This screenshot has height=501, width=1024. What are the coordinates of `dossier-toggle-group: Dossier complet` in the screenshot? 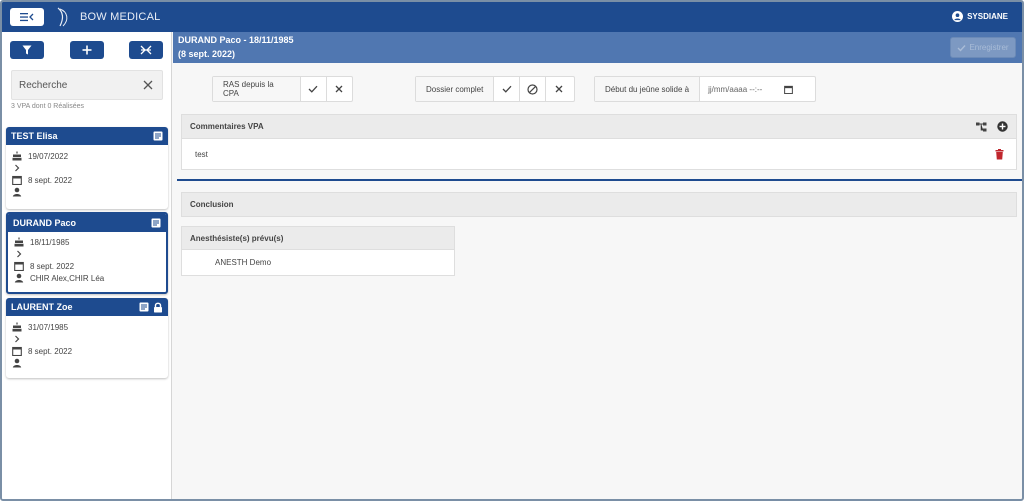 It's located at (495, 89).